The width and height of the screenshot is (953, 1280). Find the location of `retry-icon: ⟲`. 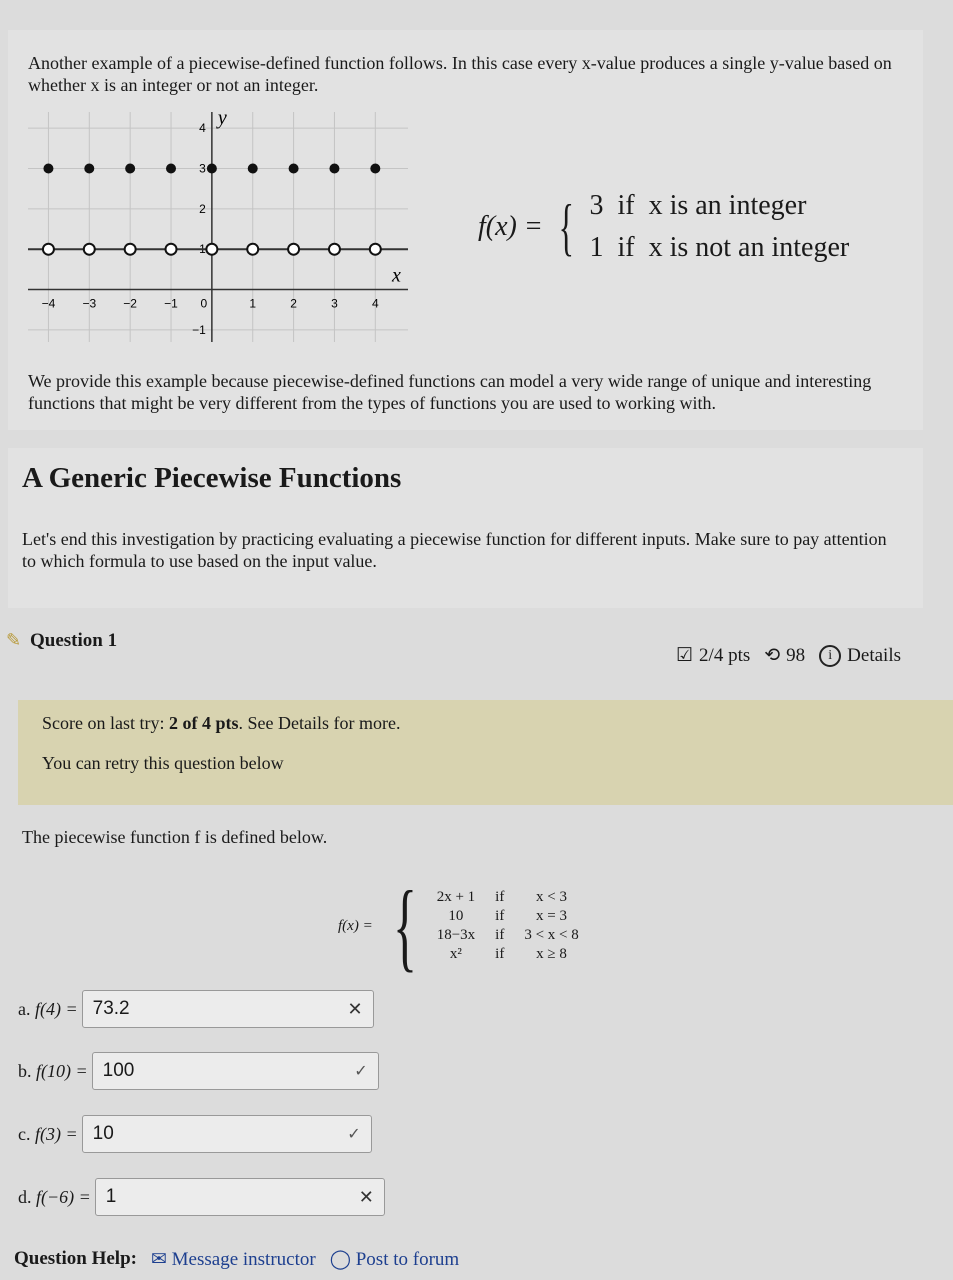

retry-icon: ⟲ is located at coordinates (772, 655).